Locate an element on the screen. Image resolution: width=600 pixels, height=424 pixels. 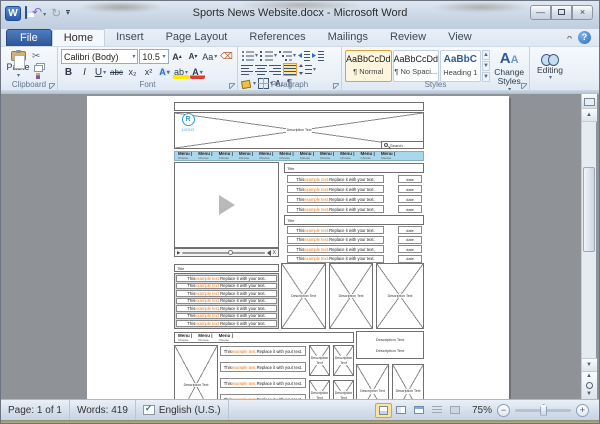
grow-font-button: A ▴ is located at coordinates (177, 57).